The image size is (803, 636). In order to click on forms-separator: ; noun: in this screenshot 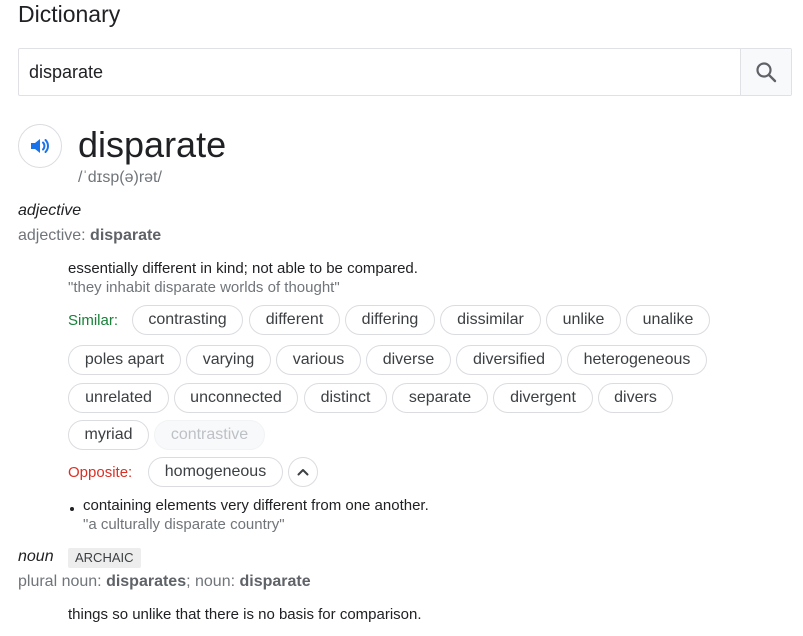, I will do `click(213, 581)`.